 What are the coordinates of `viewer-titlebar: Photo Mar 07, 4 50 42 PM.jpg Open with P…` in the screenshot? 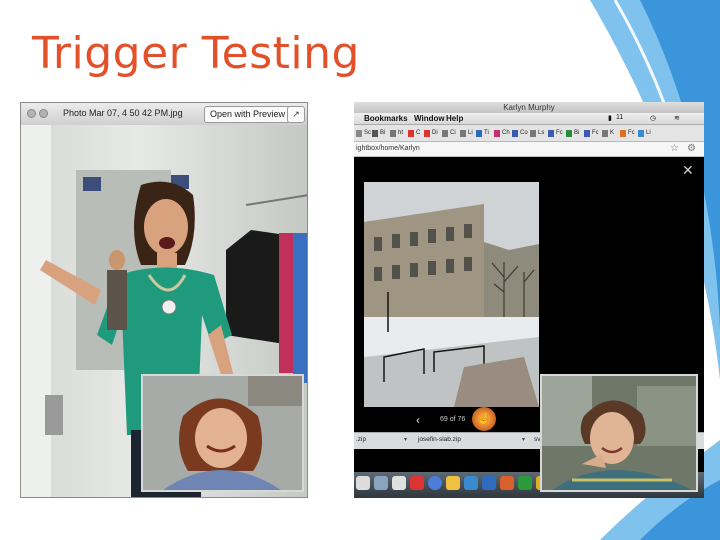 It's located at (164, 114).